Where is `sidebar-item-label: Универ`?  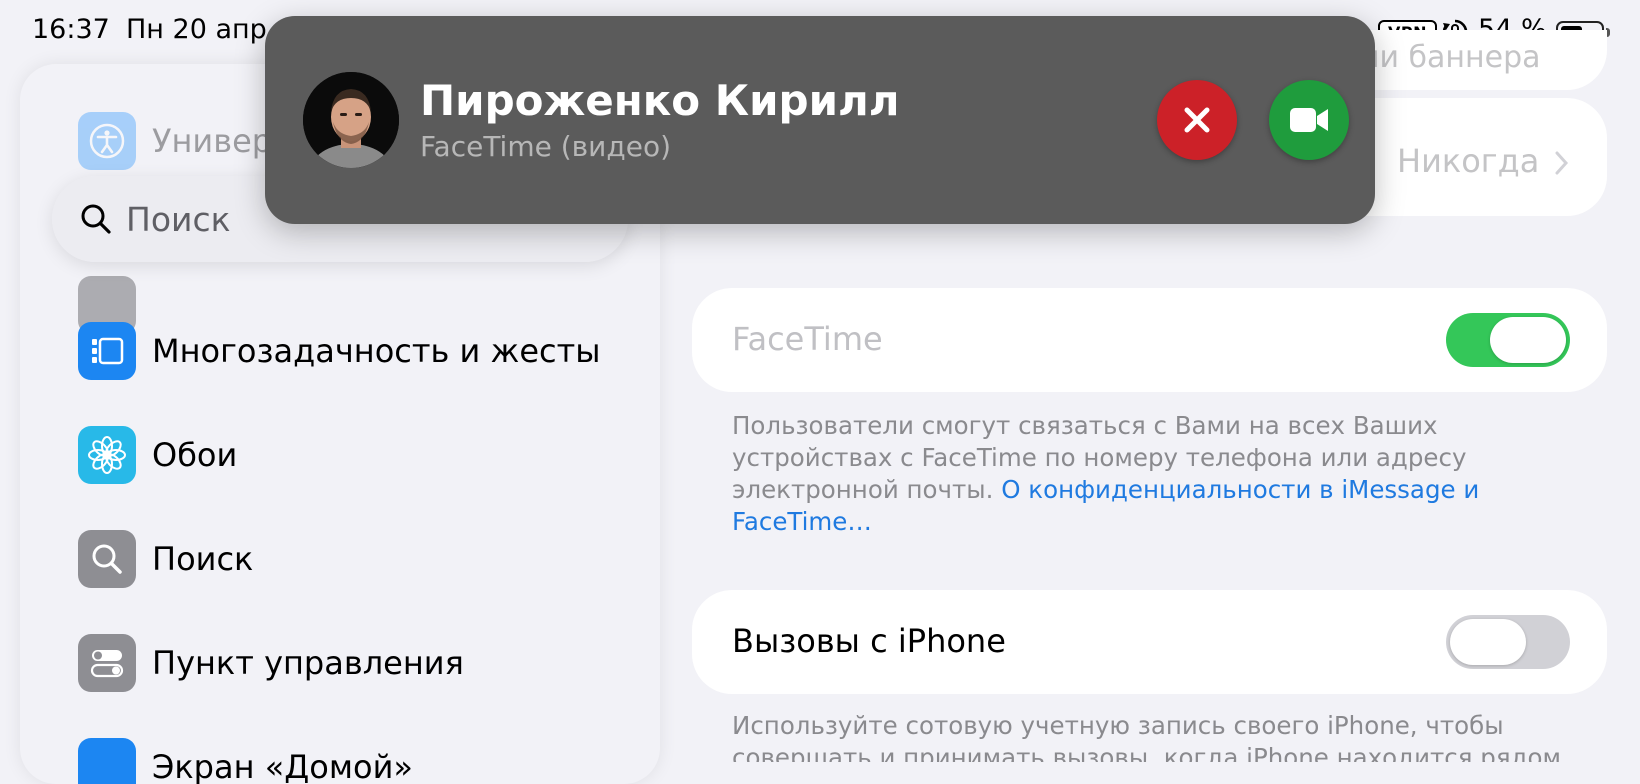
sidebar-item-label: Универ is located at coordinates (212, 141).